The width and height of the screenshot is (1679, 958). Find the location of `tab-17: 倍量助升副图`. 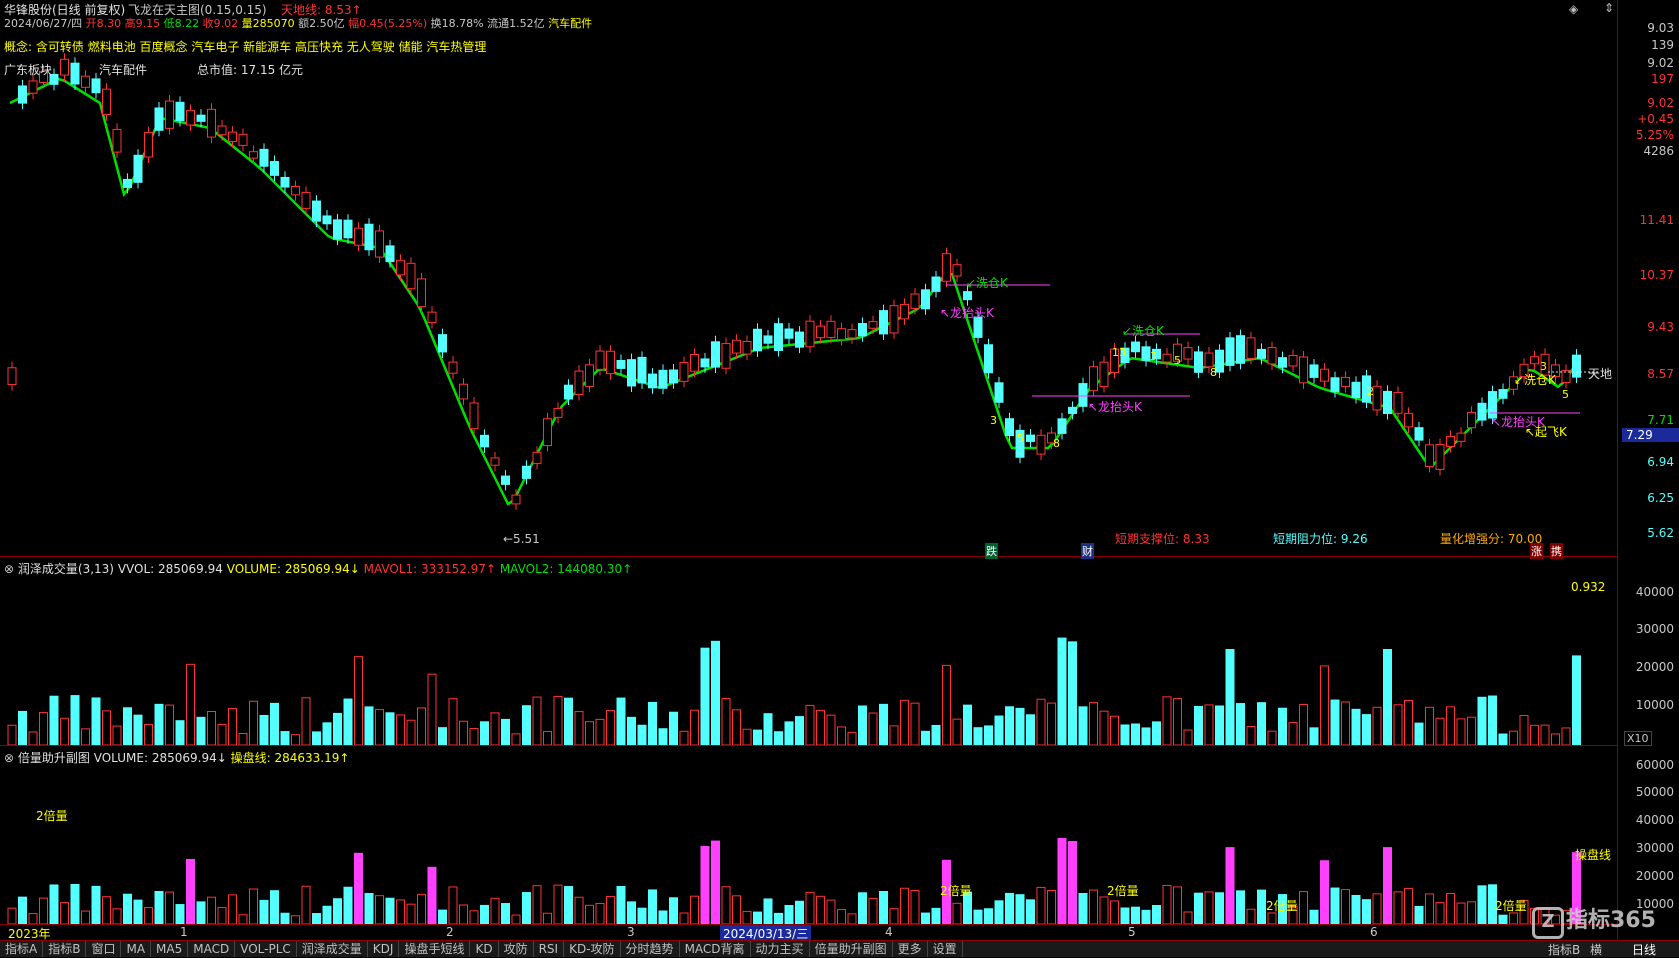

tab-17: 倍量助升副图 is located at coordinates (851, 949).